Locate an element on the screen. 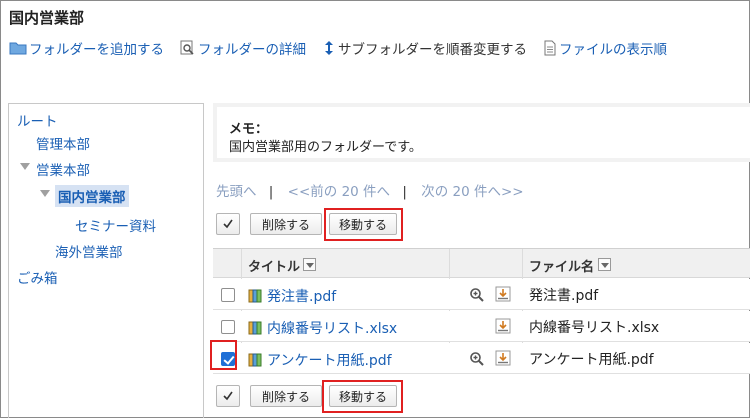 Image resolution: width=750 pixels, height=418 pixels. folder-details-link: フォルダーの詳細 is located at coordinates (243, 48).